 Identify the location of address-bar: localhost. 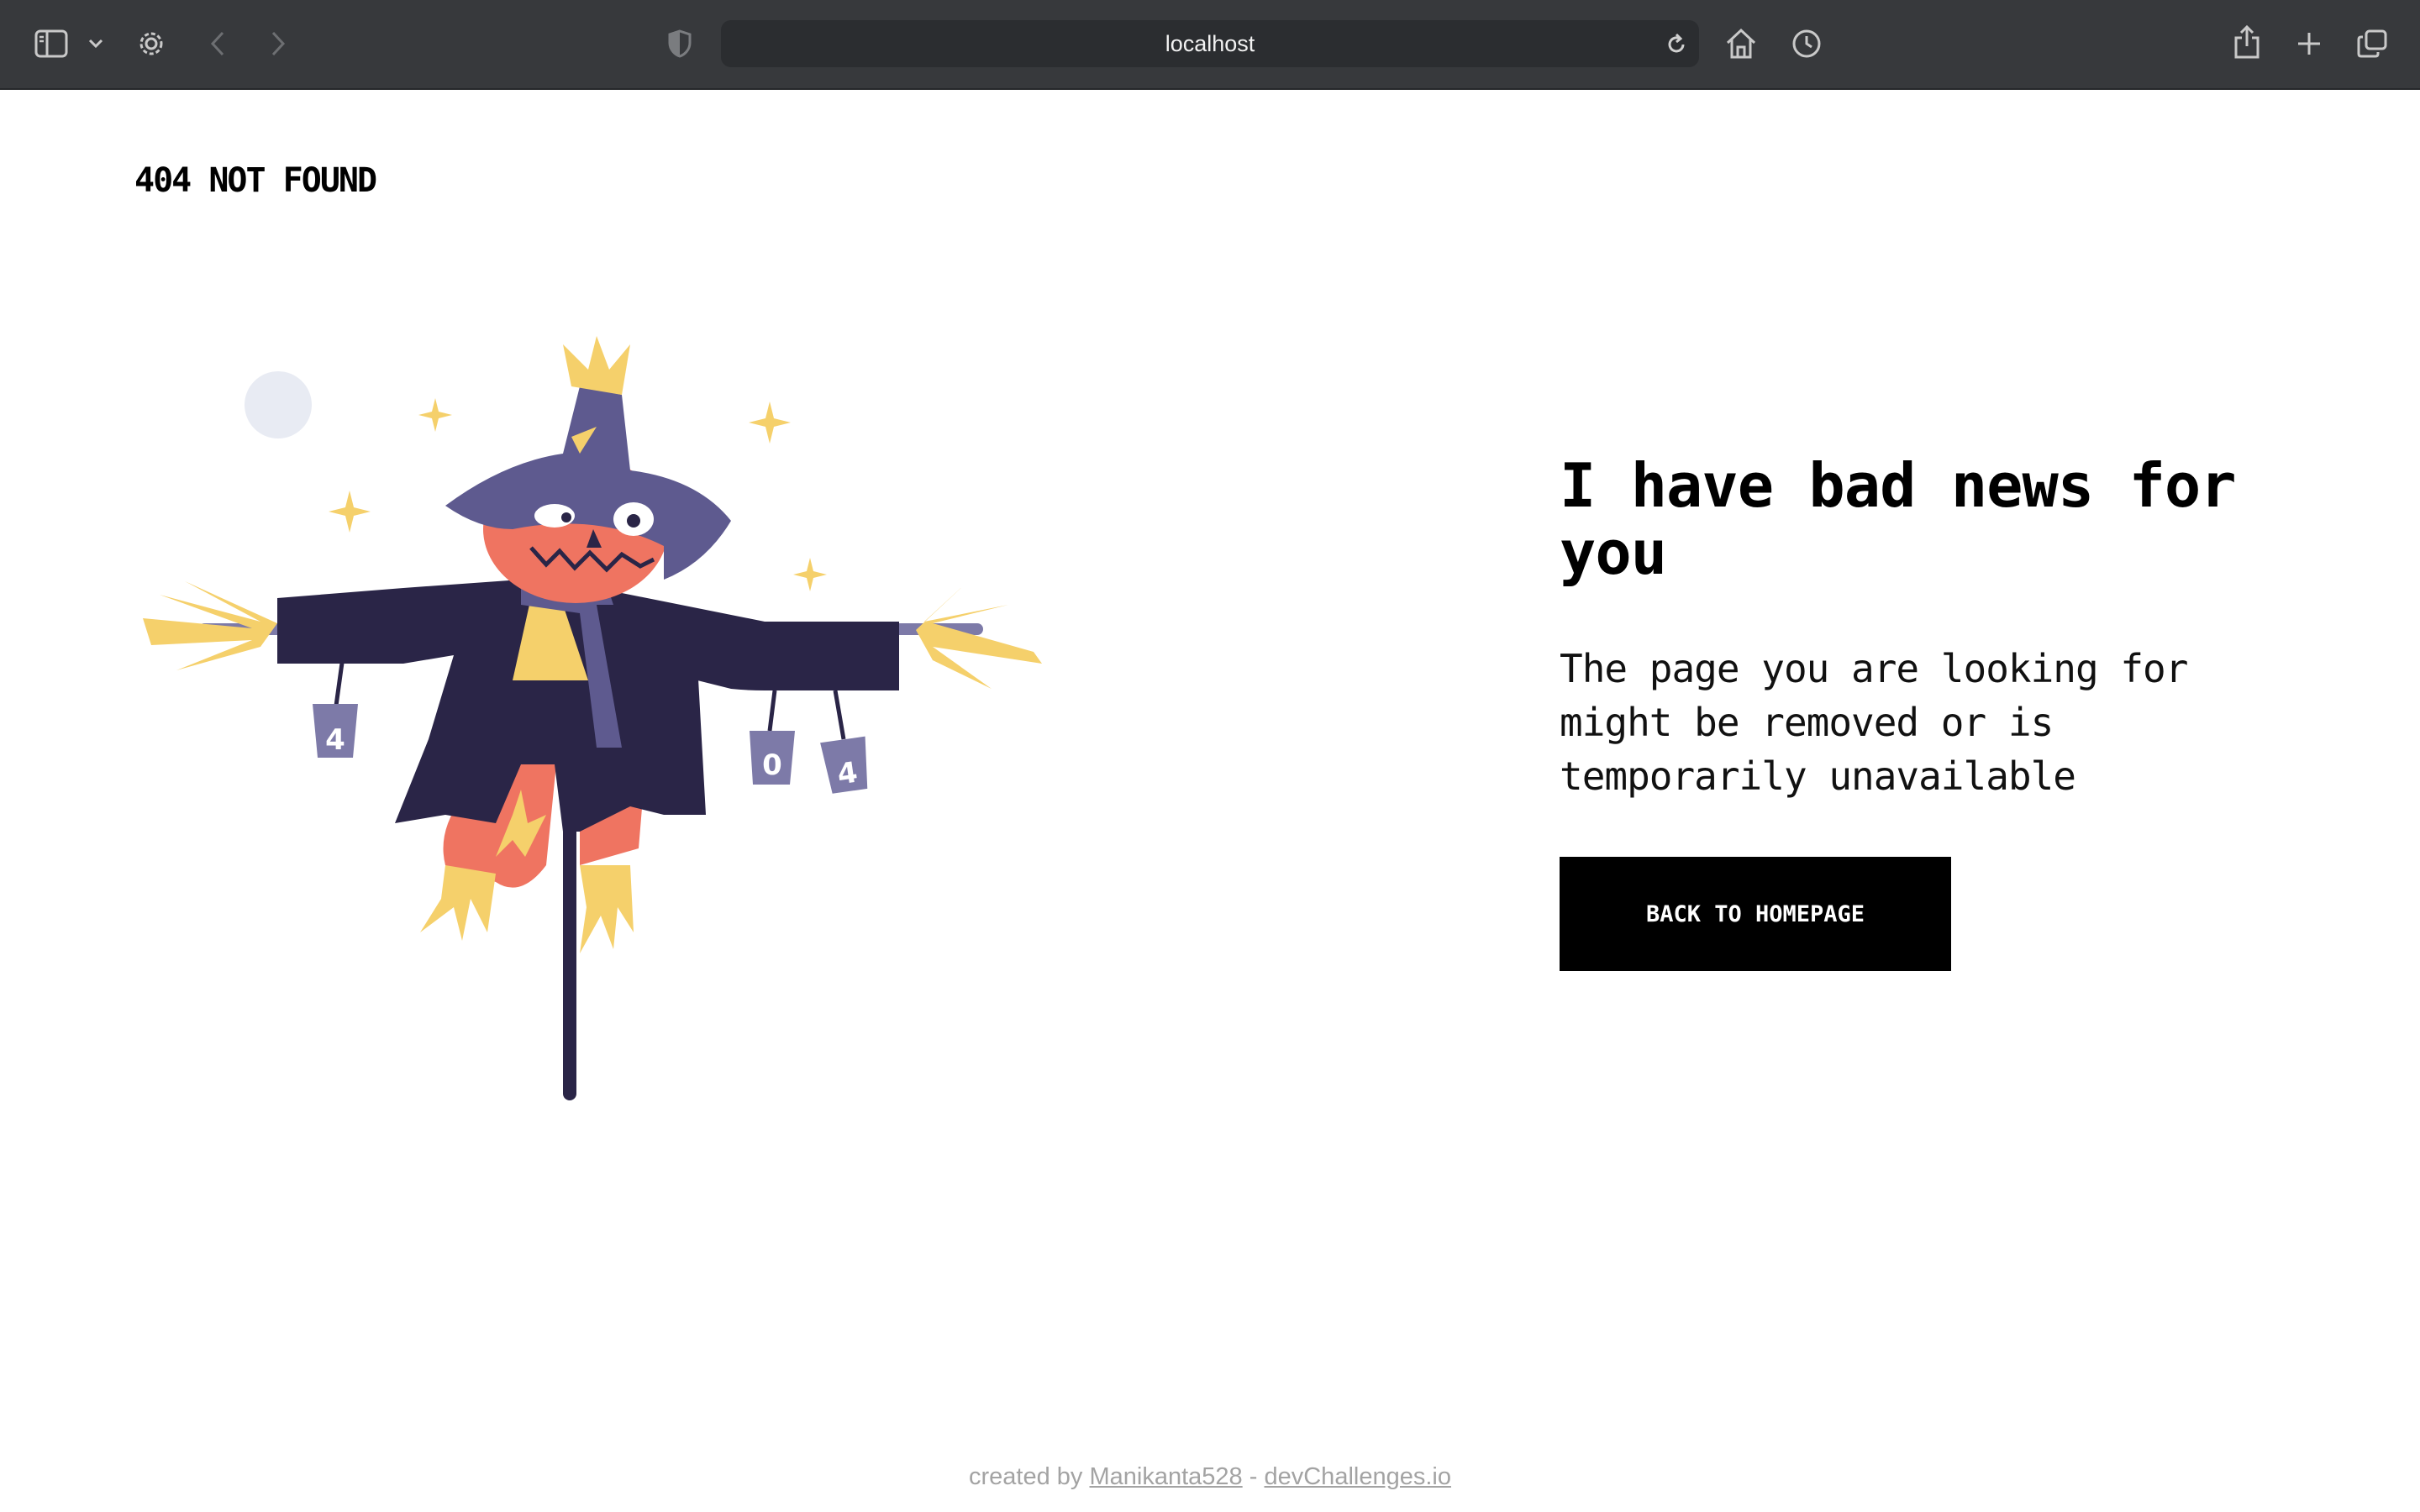
(1210, 43).